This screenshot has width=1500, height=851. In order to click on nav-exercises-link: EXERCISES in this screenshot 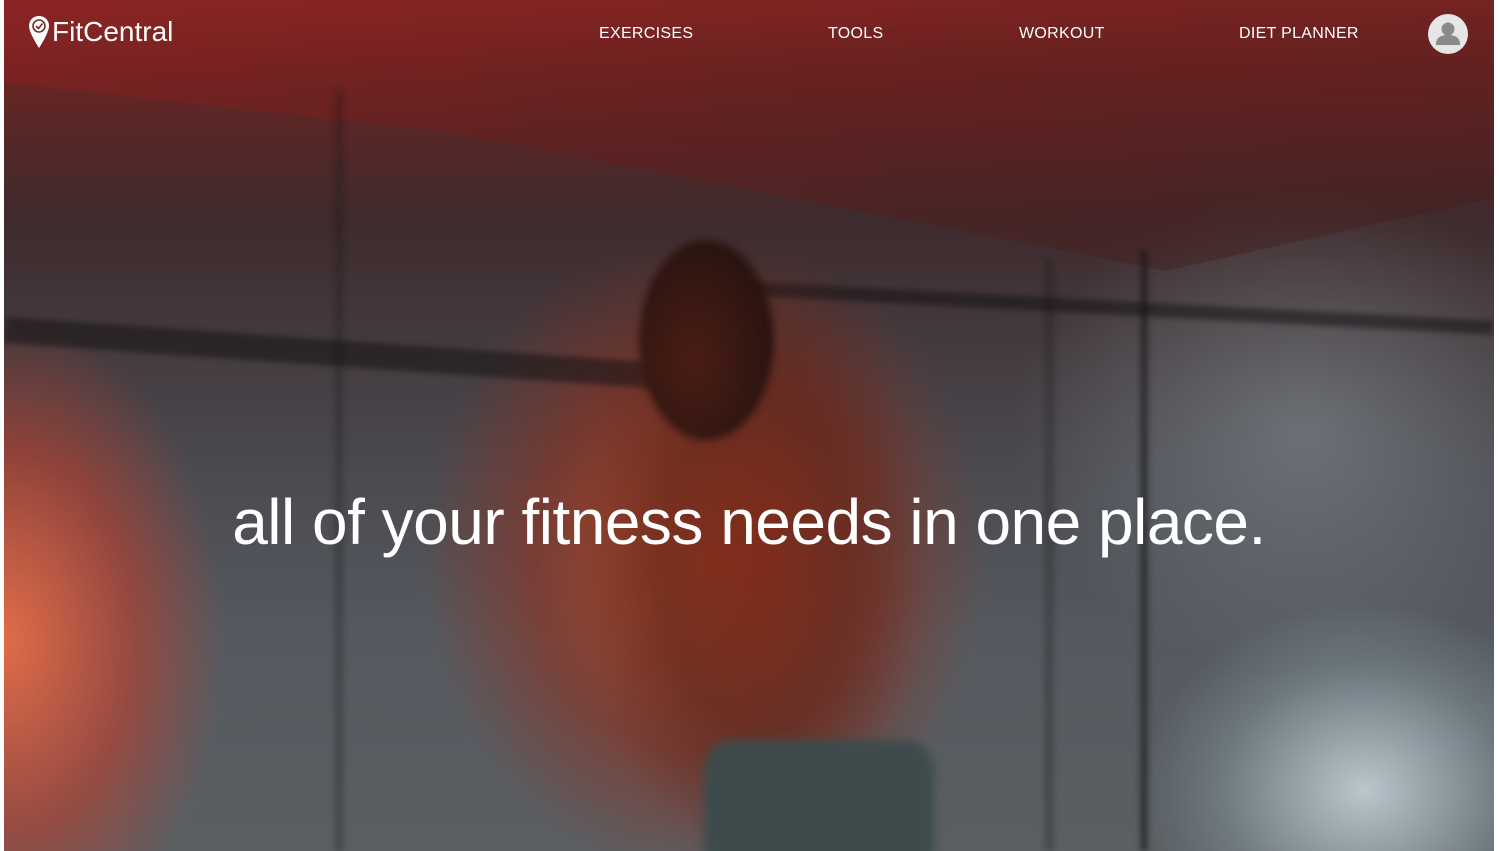, I will do `click(646, 34)`.